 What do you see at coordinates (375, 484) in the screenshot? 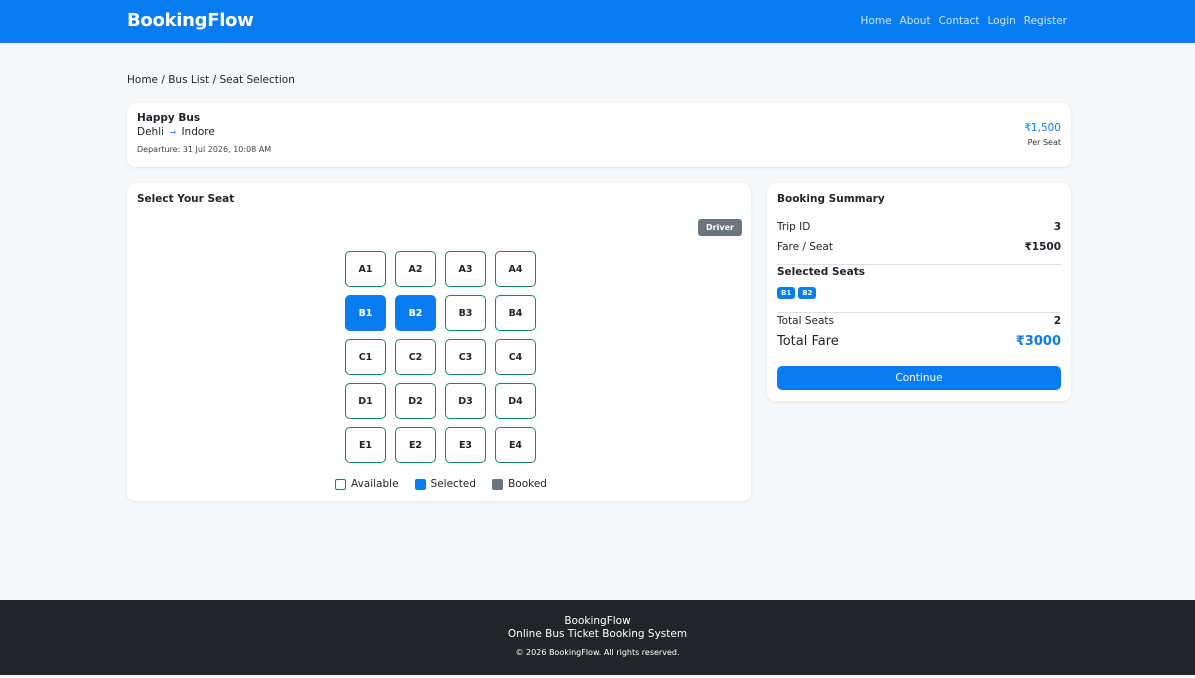
I see `legend-available-label: Available` at bounding box center [375, 484].